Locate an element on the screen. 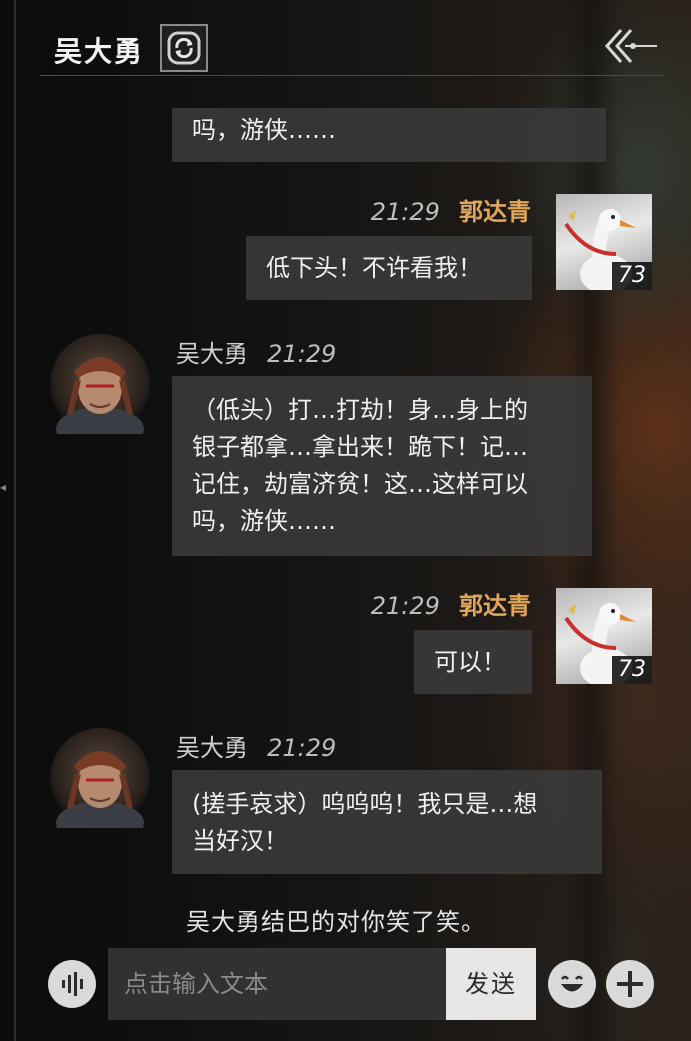 This screenshot has height=1041, width=691. voice-wave-icon is located at coordinates (72, 984).